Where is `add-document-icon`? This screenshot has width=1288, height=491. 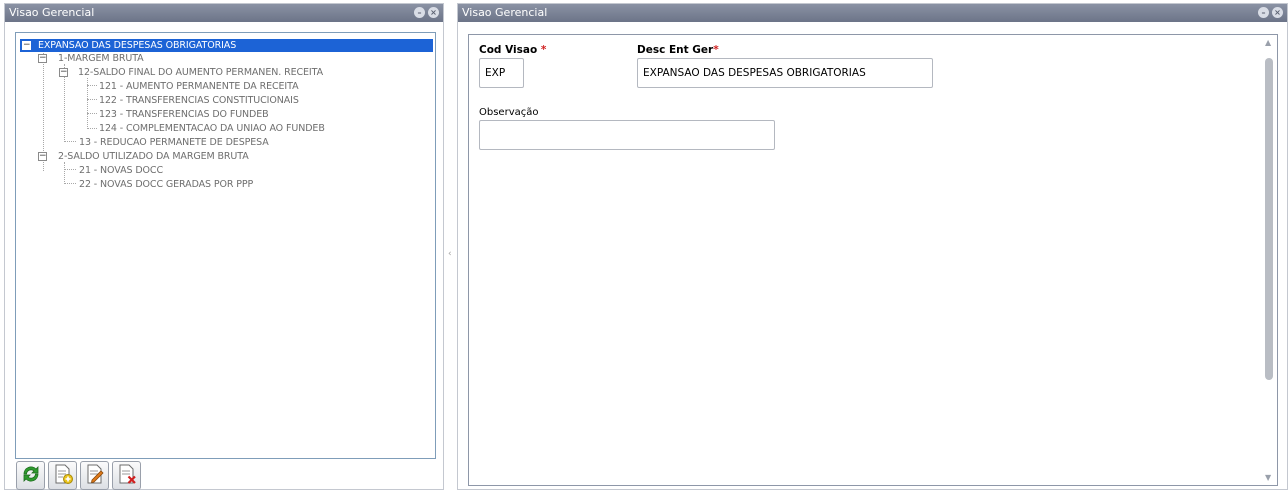
add-document-icon is located at coordinates (63, 476).